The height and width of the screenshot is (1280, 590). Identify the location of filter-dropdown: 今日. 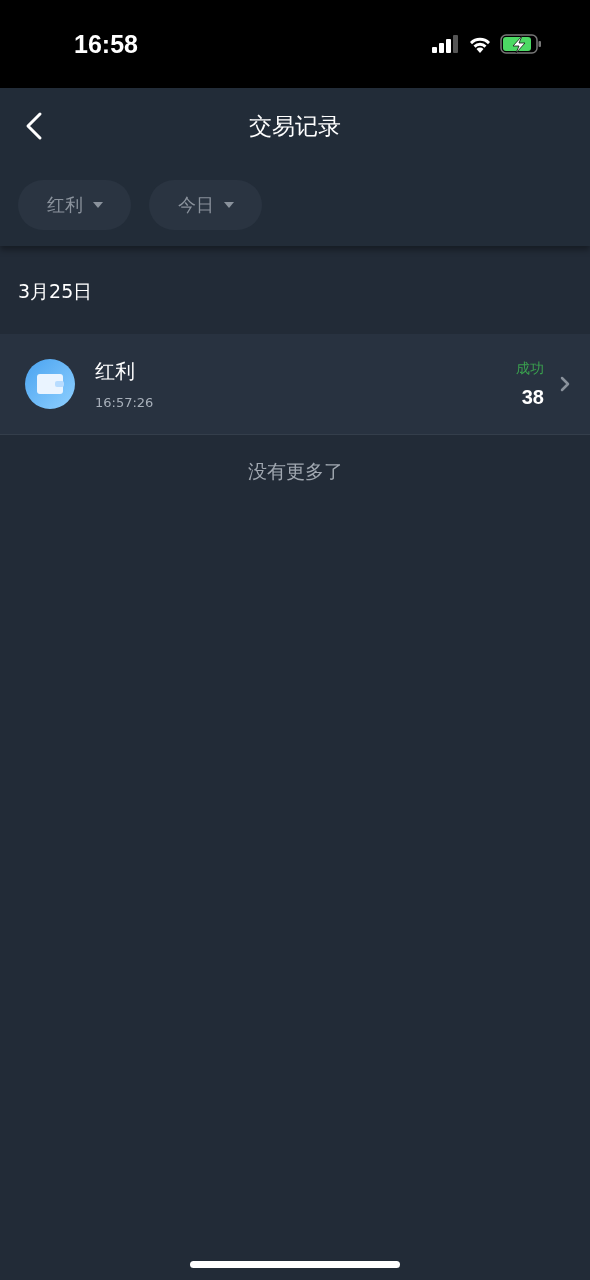
(205, 205).